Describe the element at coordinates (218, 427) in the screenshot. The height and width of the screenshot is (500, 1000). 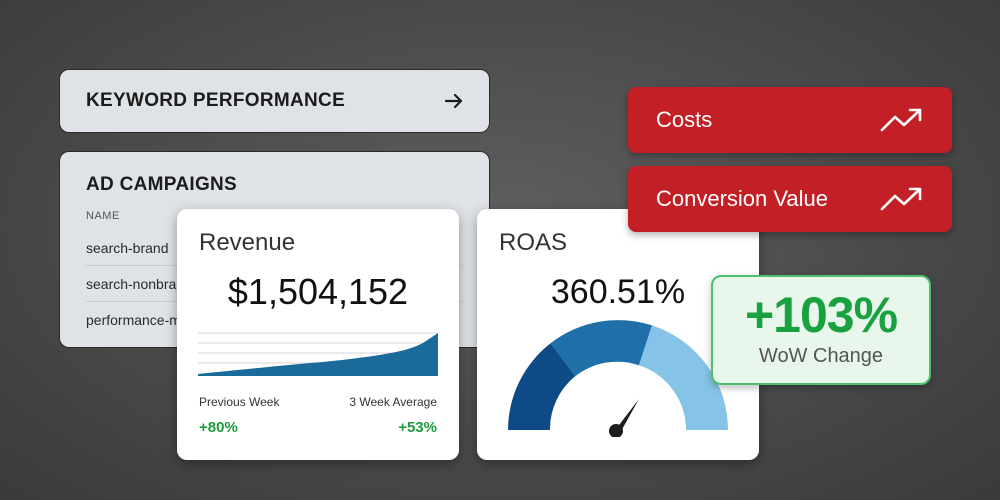
I see `previous-week-value: +80%` at that location.